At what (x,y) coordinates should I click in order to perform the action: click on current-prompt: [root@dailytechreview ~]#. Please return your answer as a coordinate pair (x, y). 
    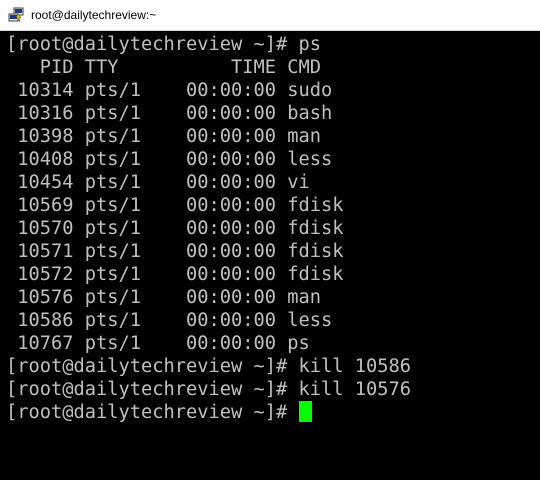
    Looking at the image, I should click on (152, 412).